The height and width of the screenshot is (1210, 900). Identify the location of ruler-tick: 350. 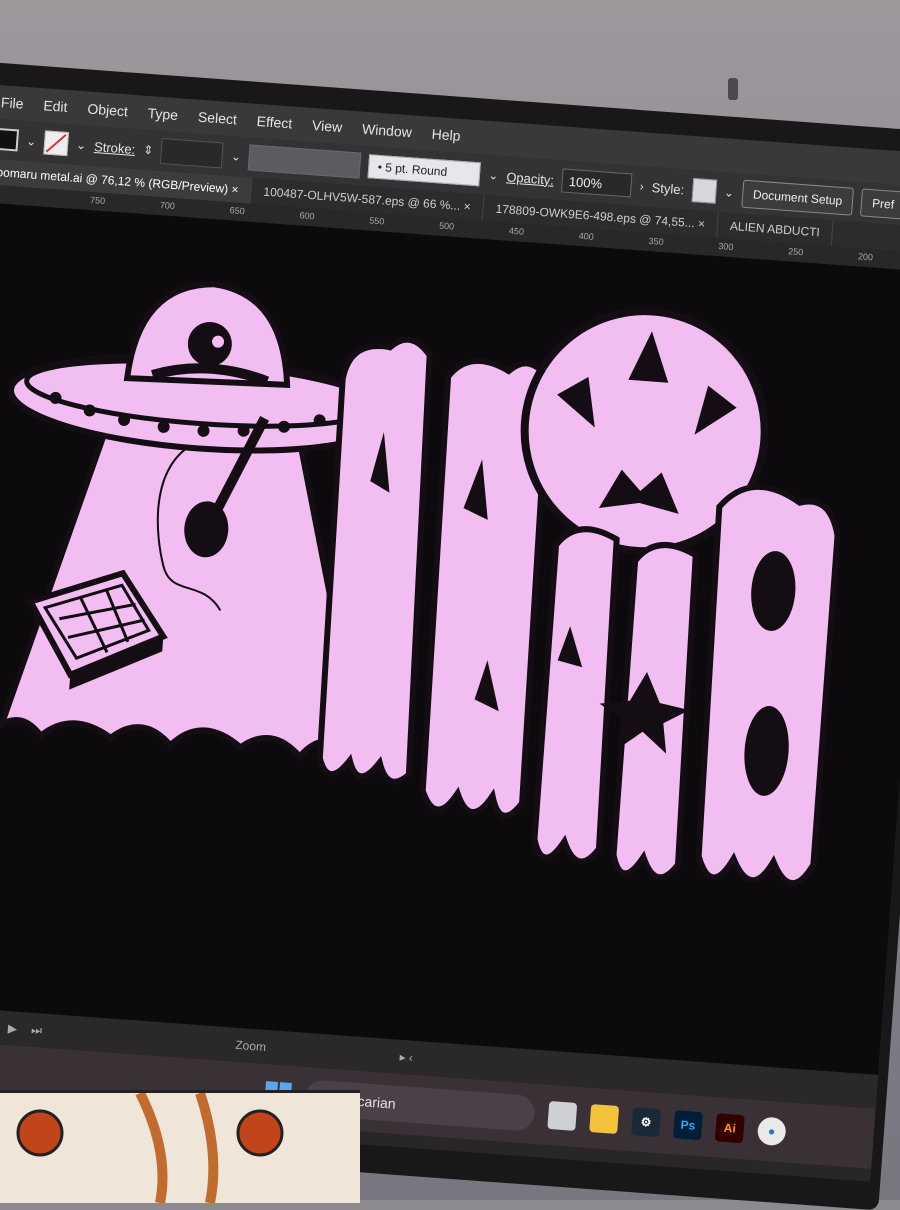
(656, 241).